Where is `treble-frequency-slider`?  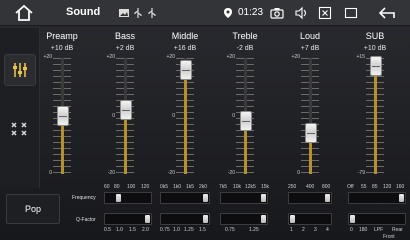 treble-frequency-slider is located at coordinates (244, 198).